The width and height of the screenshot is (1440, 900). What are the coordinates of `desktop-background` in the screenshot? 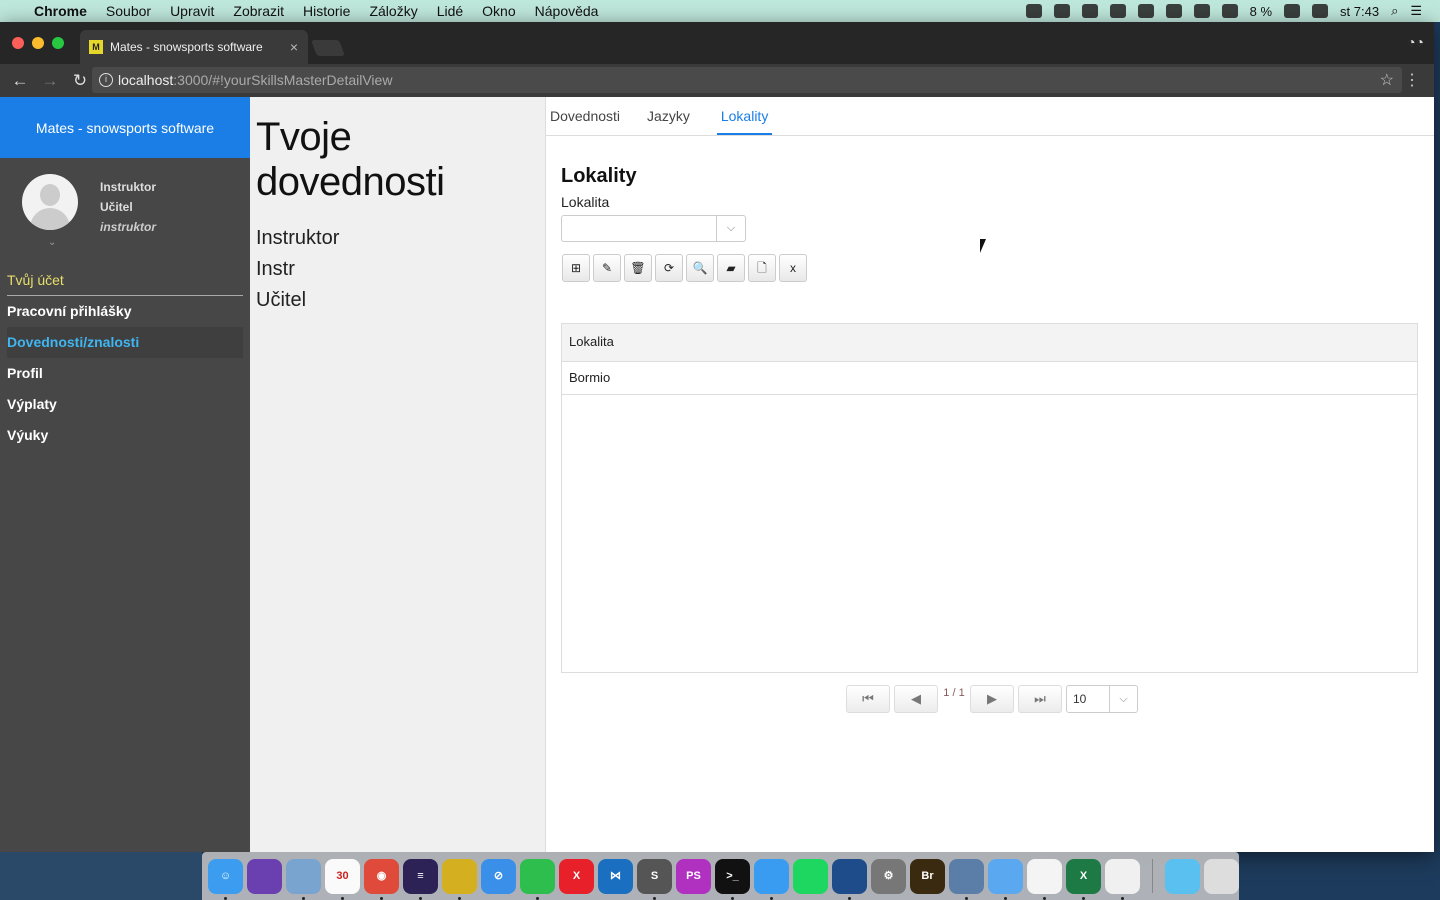 It's located at (101, 876).